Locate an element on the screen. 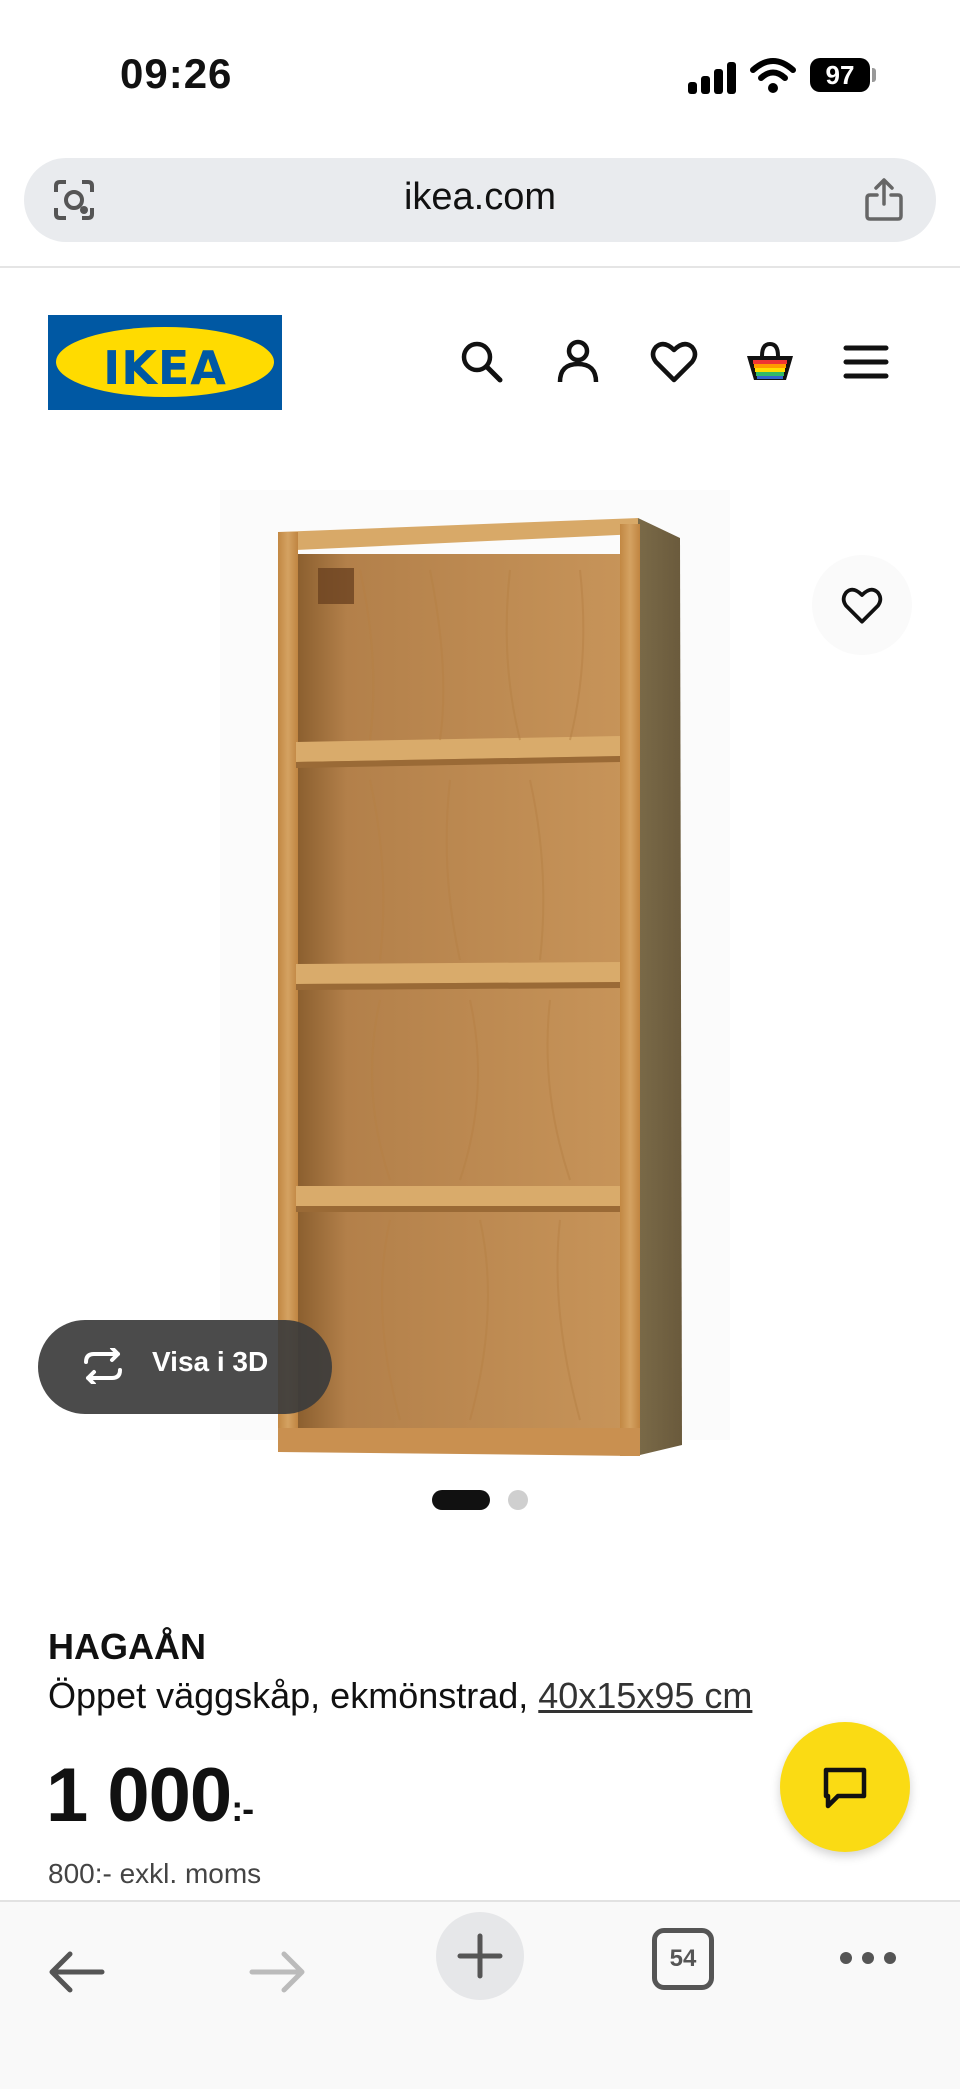  search-icon is located at coordinates (482, 362).